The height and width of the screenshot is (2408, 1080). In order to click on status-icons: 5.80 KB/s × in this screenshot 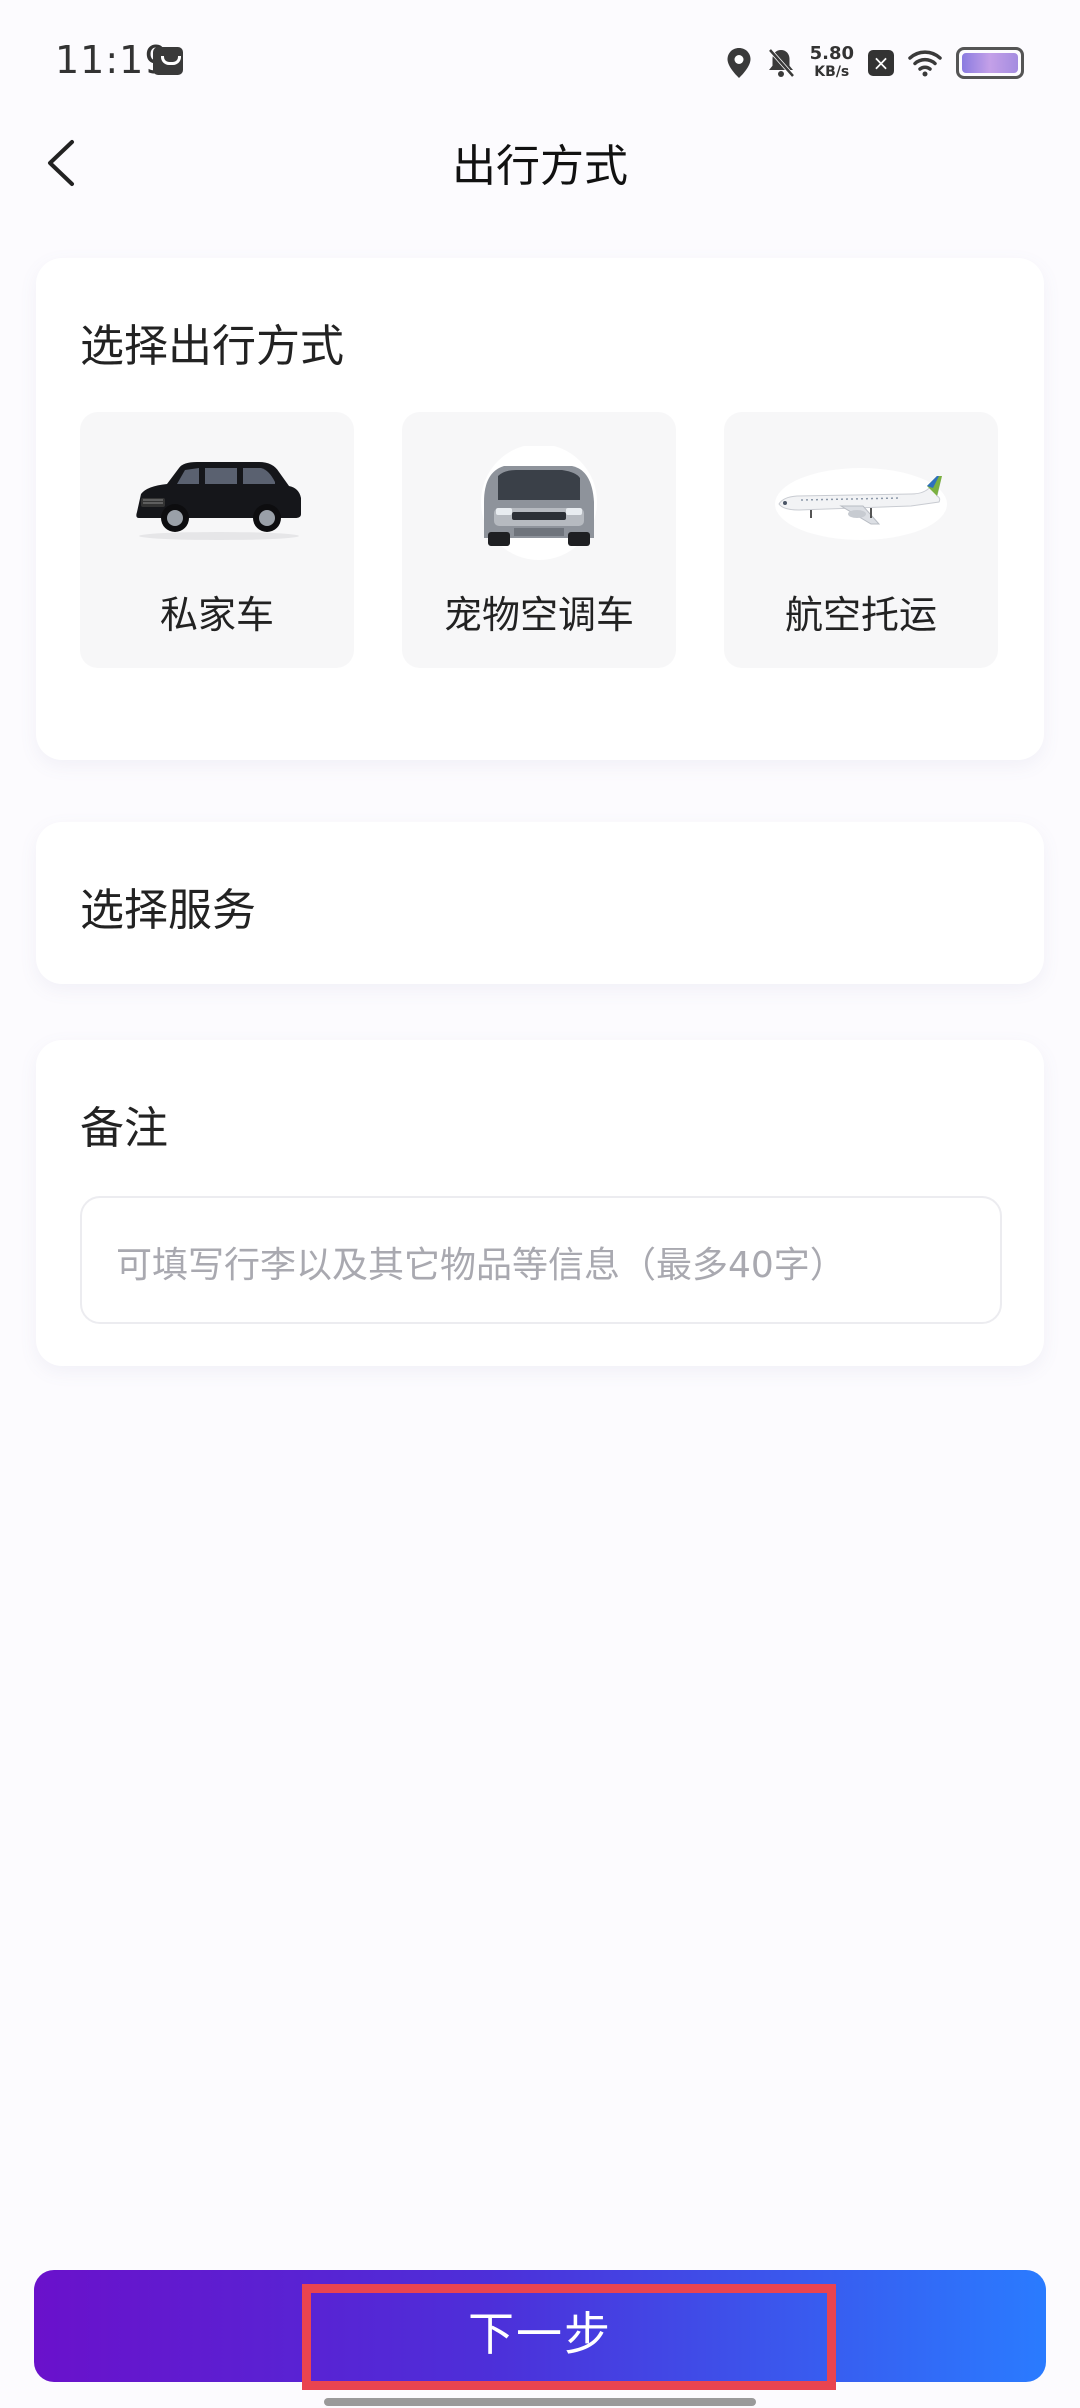, I will do `click(875, 63)`.